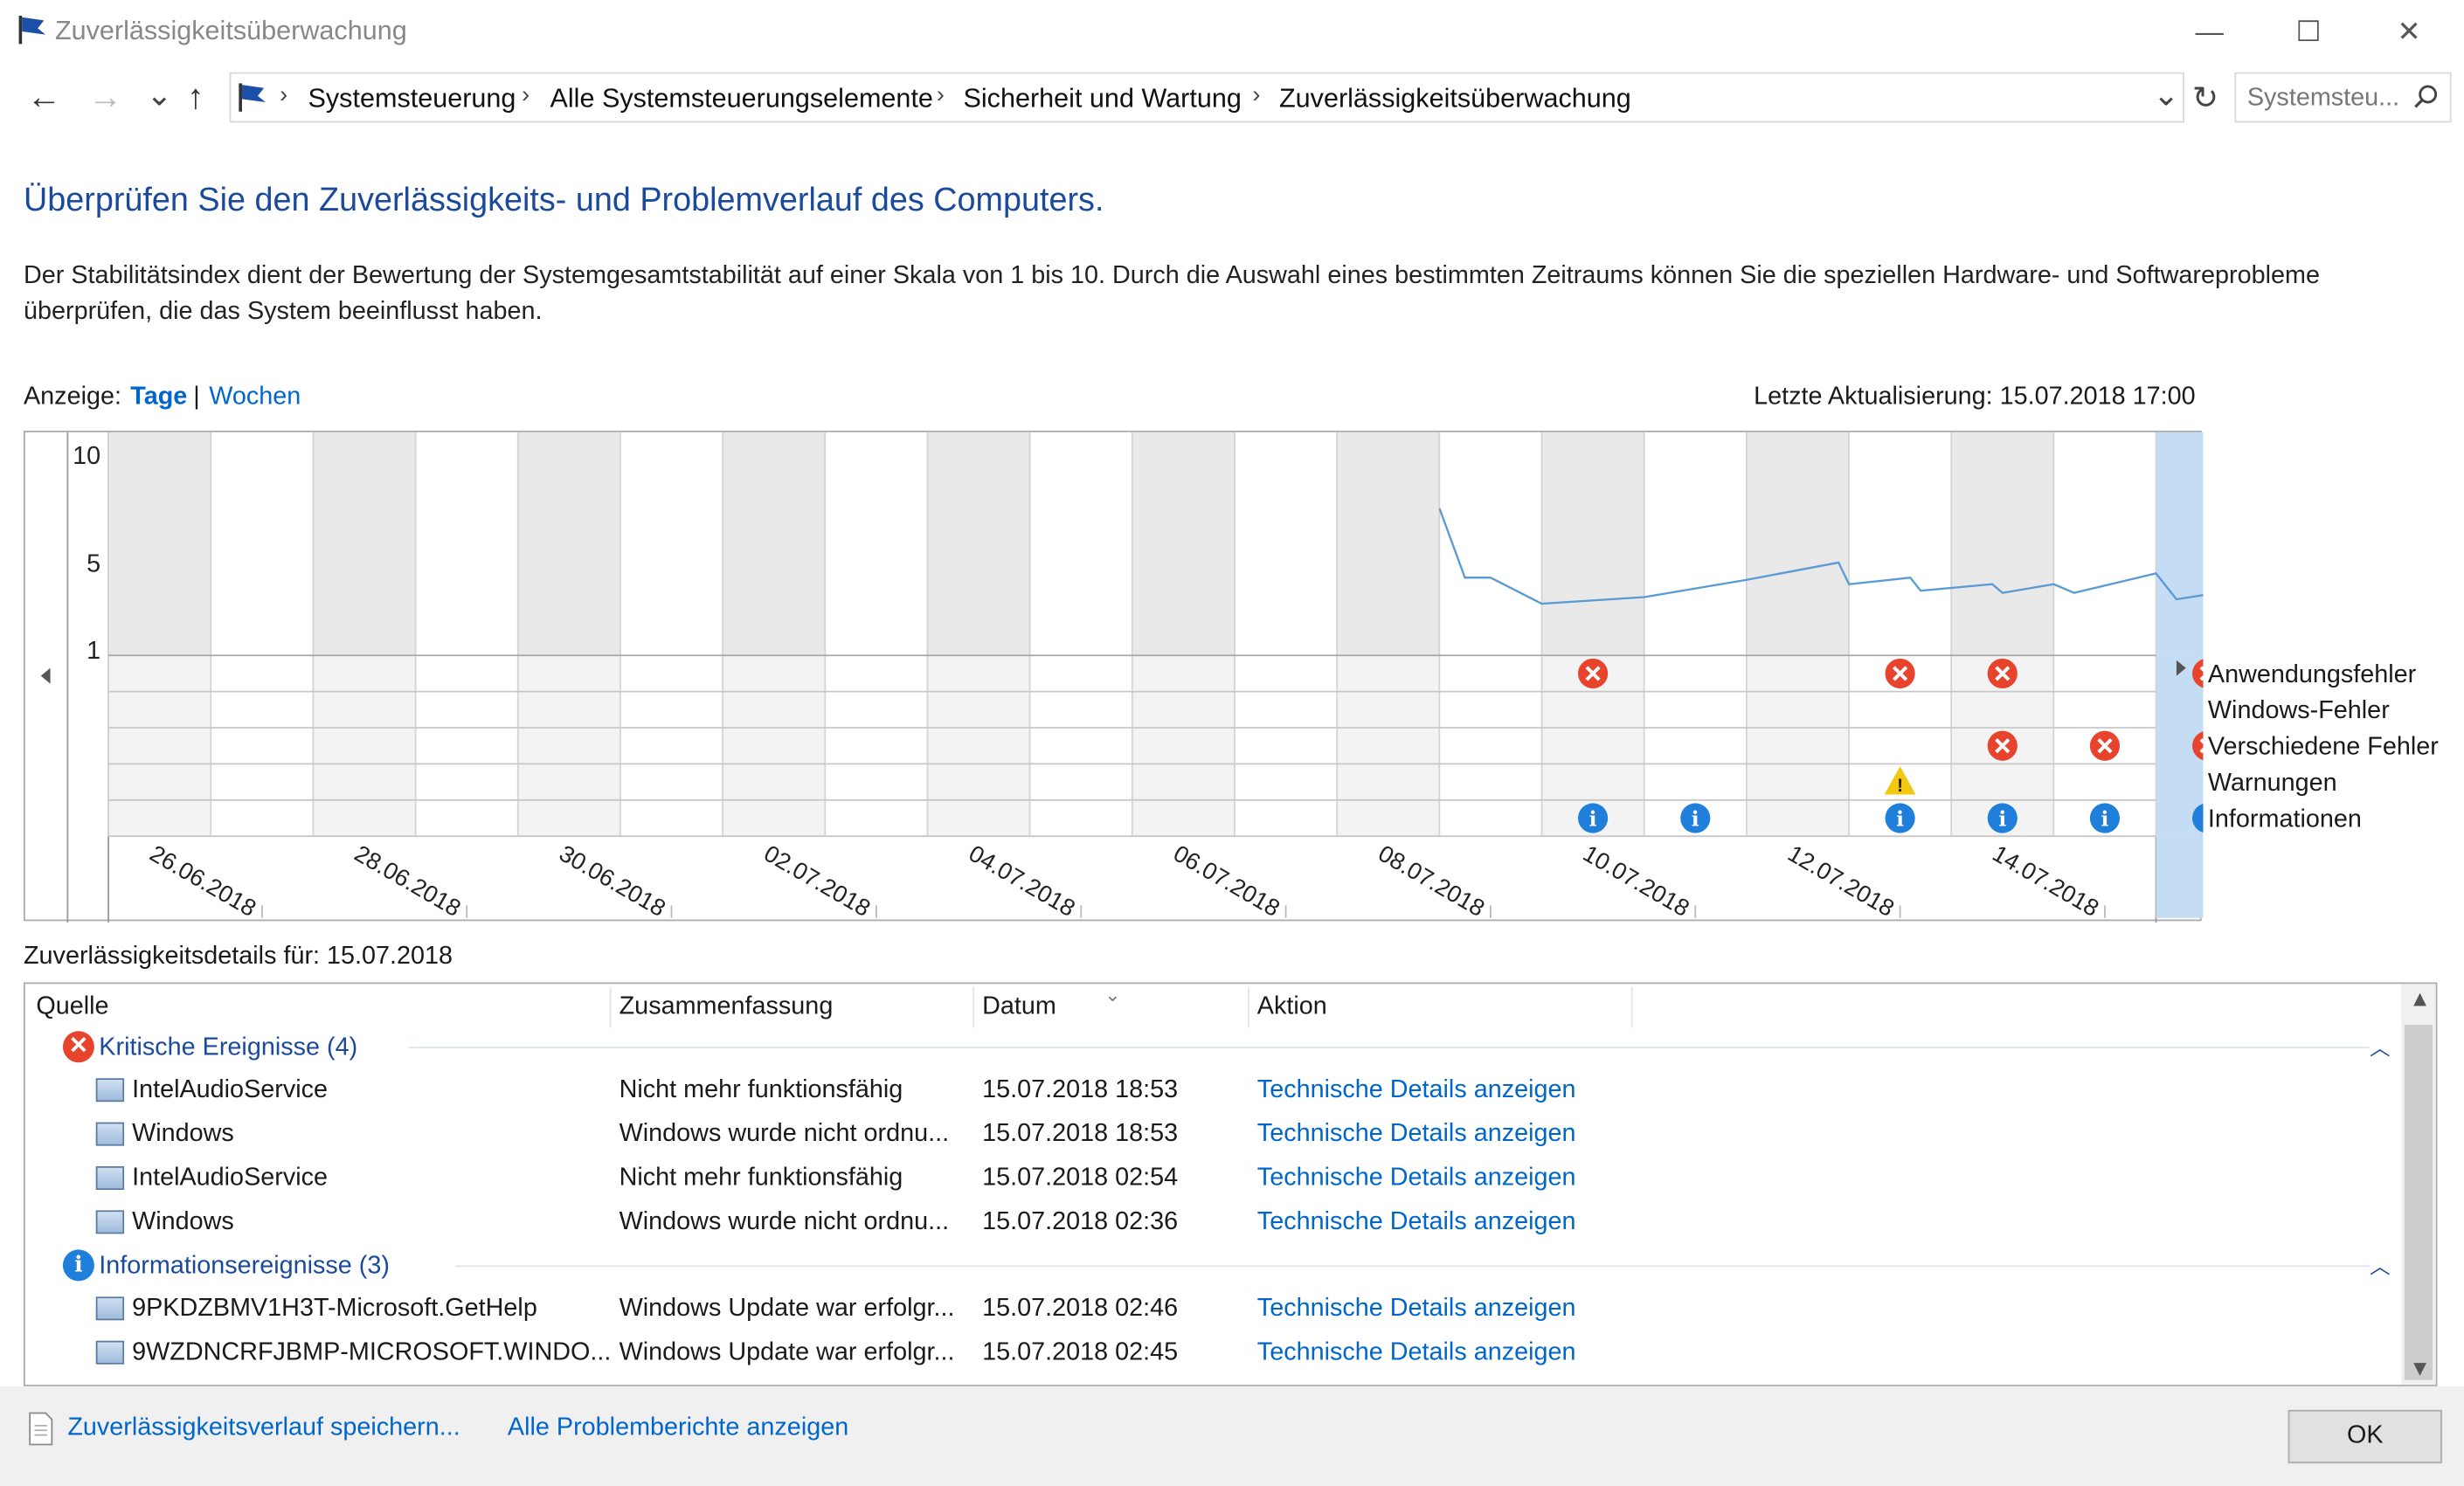  I want to click on x-date-label: 12.07.2018, so click(1841, 881).